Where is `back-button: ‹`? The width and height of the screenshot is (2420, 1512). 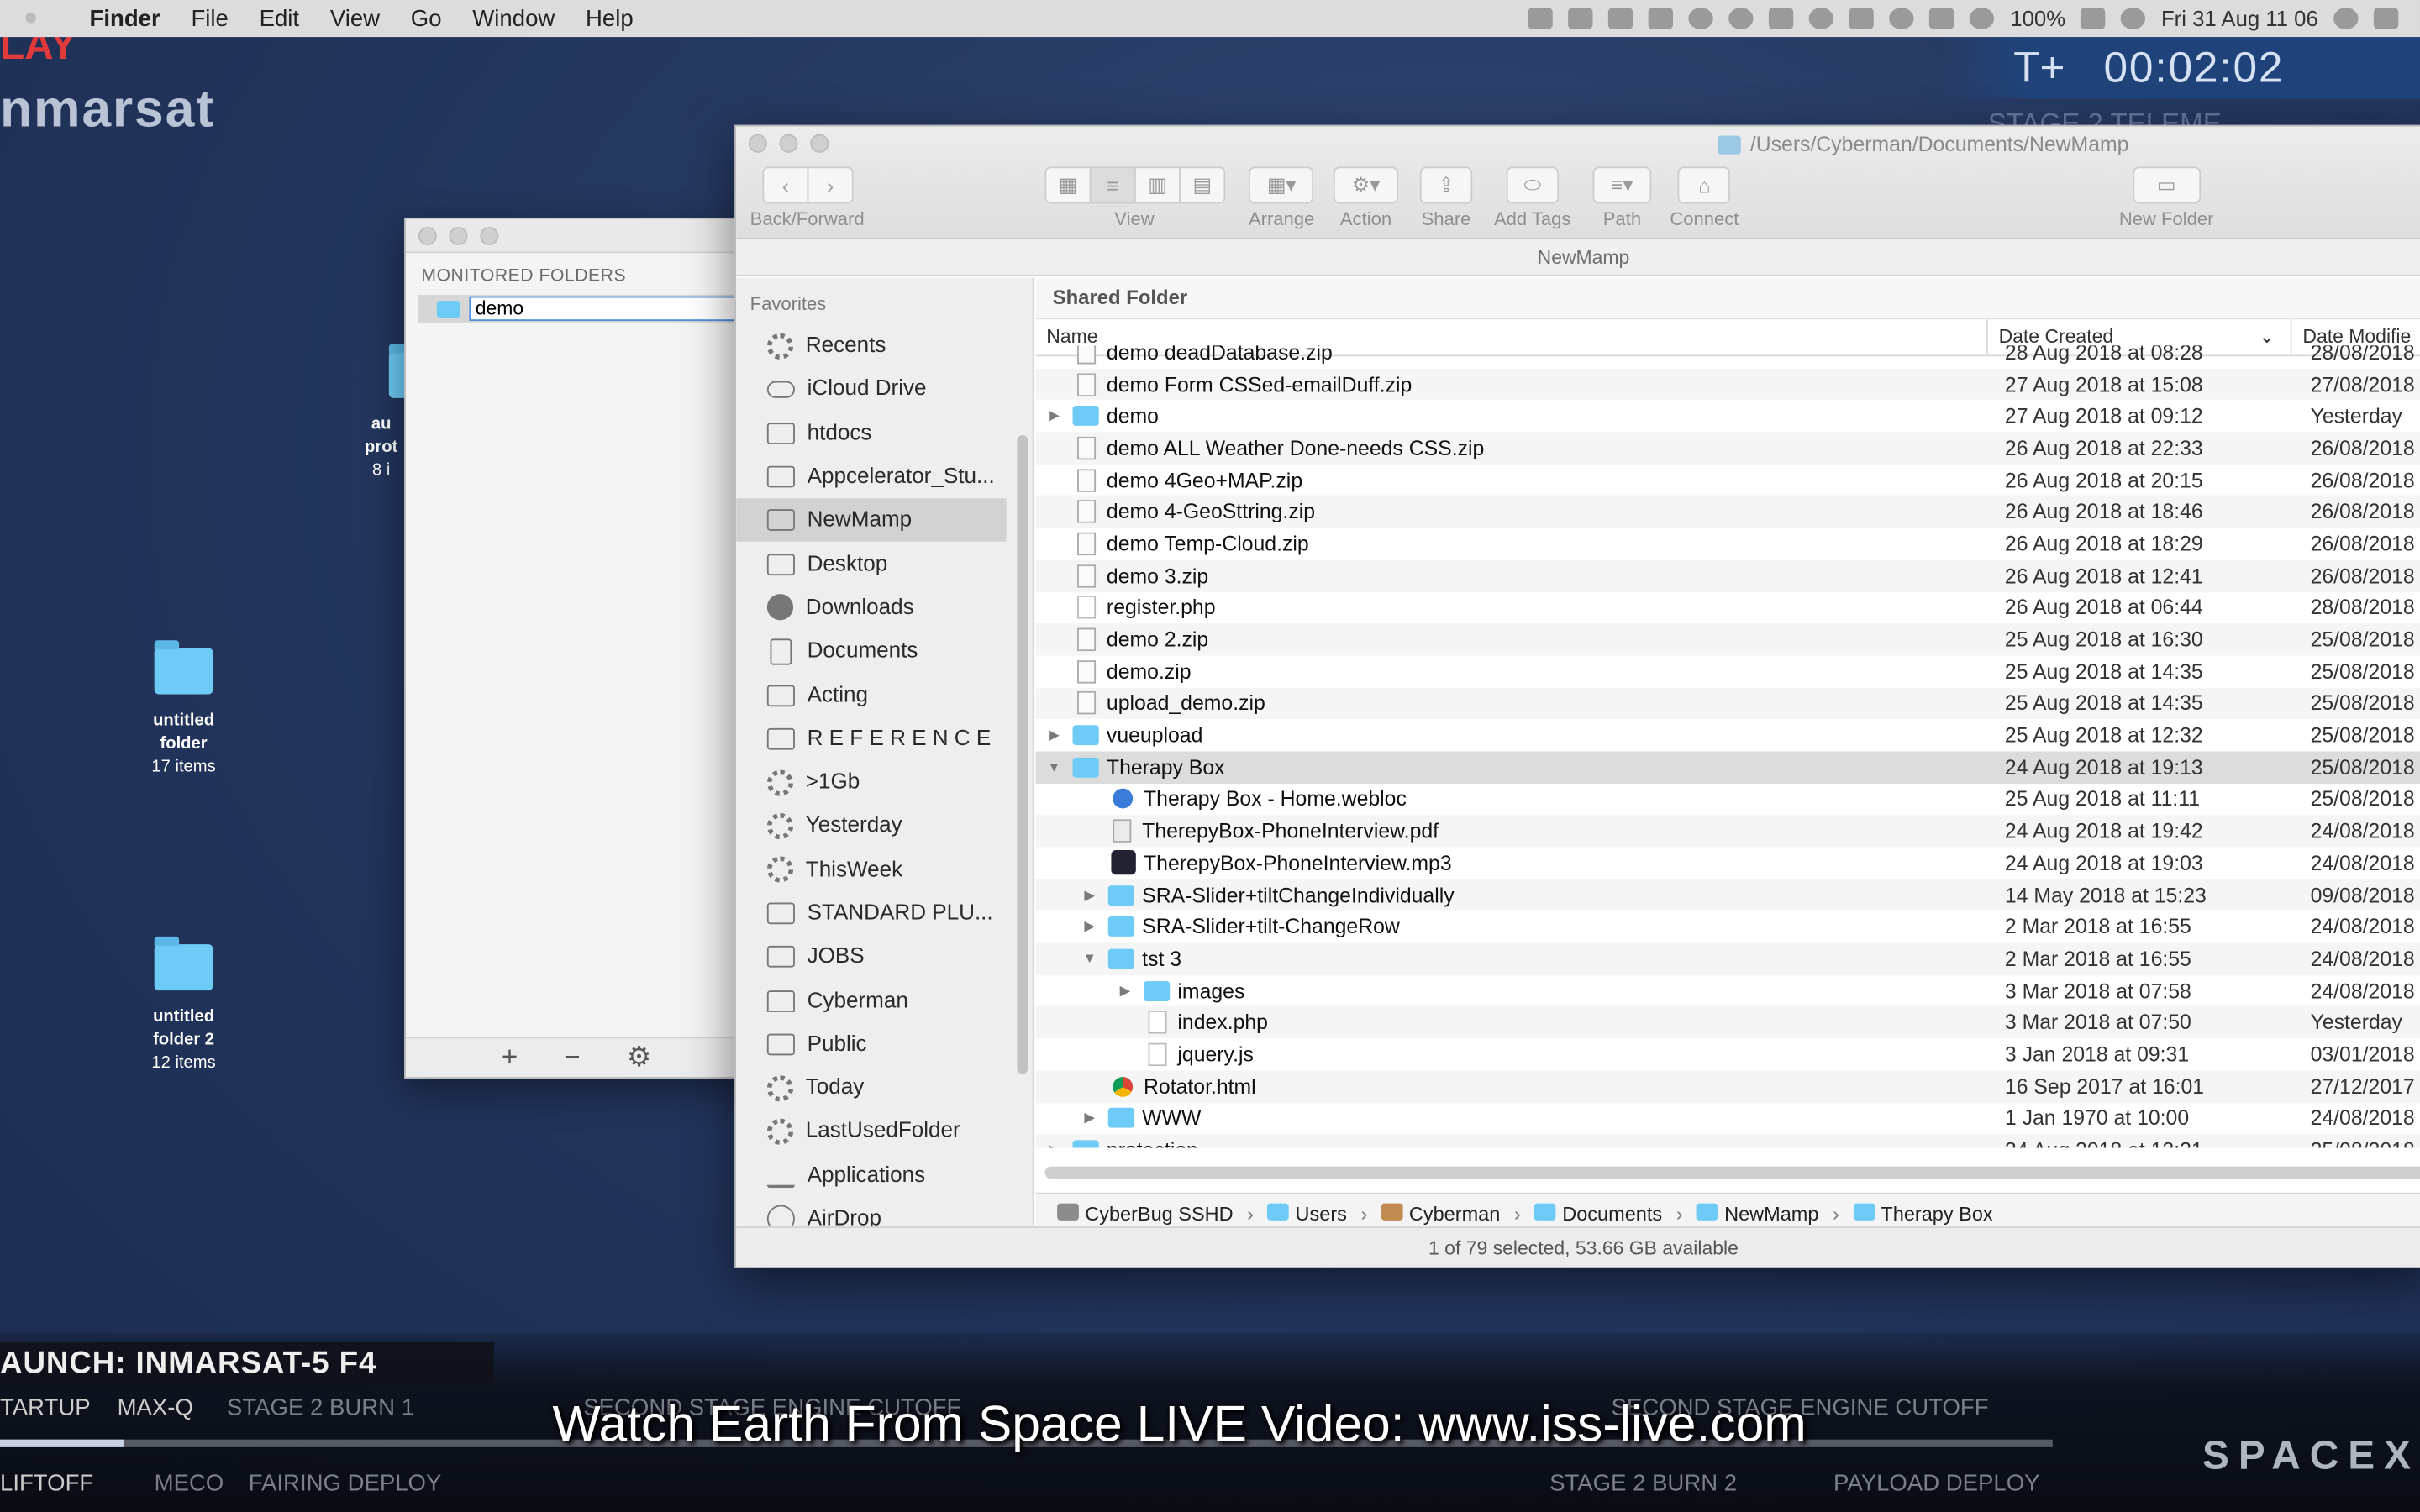
back-button: ‹ is located at coordinates (785, 185).